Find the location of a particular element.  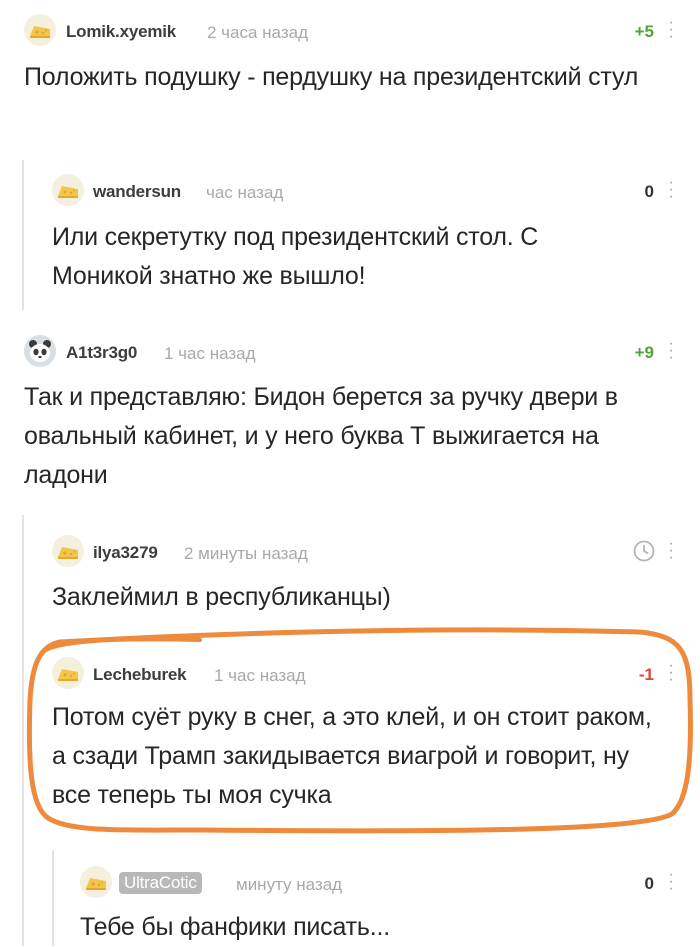

timestamp: 2 часа назад is located at coordinates (257, 33).